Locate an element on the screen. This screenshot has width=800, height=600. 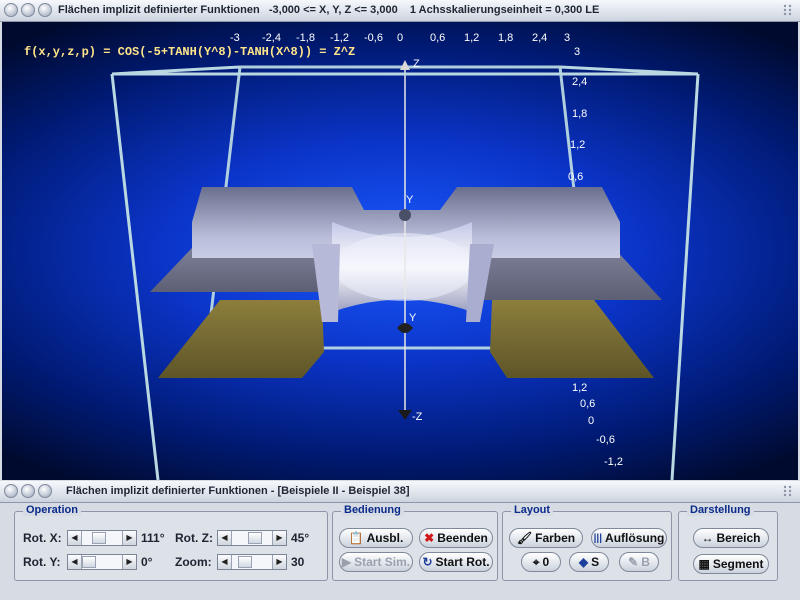
zoom-scrollbar: ◀ ▶ is located at coordinates (252, 562).